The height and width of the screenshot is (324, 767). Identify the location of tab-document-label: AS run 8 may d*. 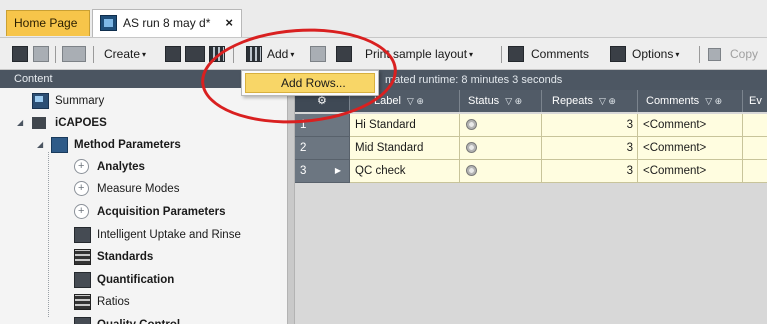
(167, 23).